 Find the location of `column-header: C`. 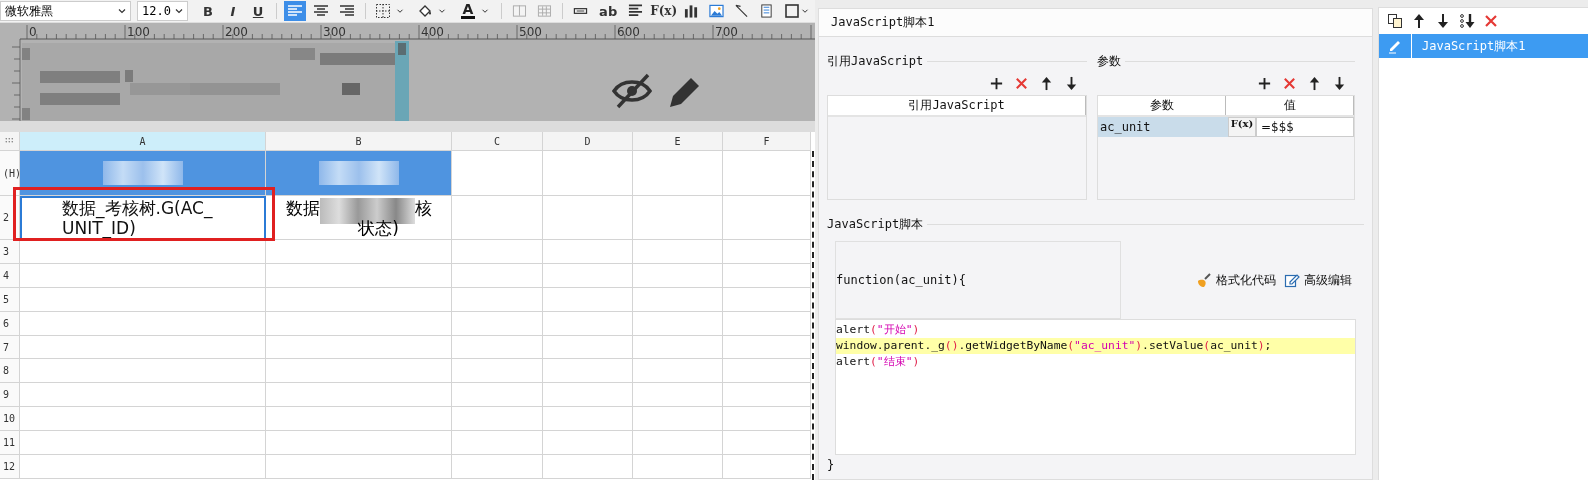

column-header: C is located at coordinates (497, 141).